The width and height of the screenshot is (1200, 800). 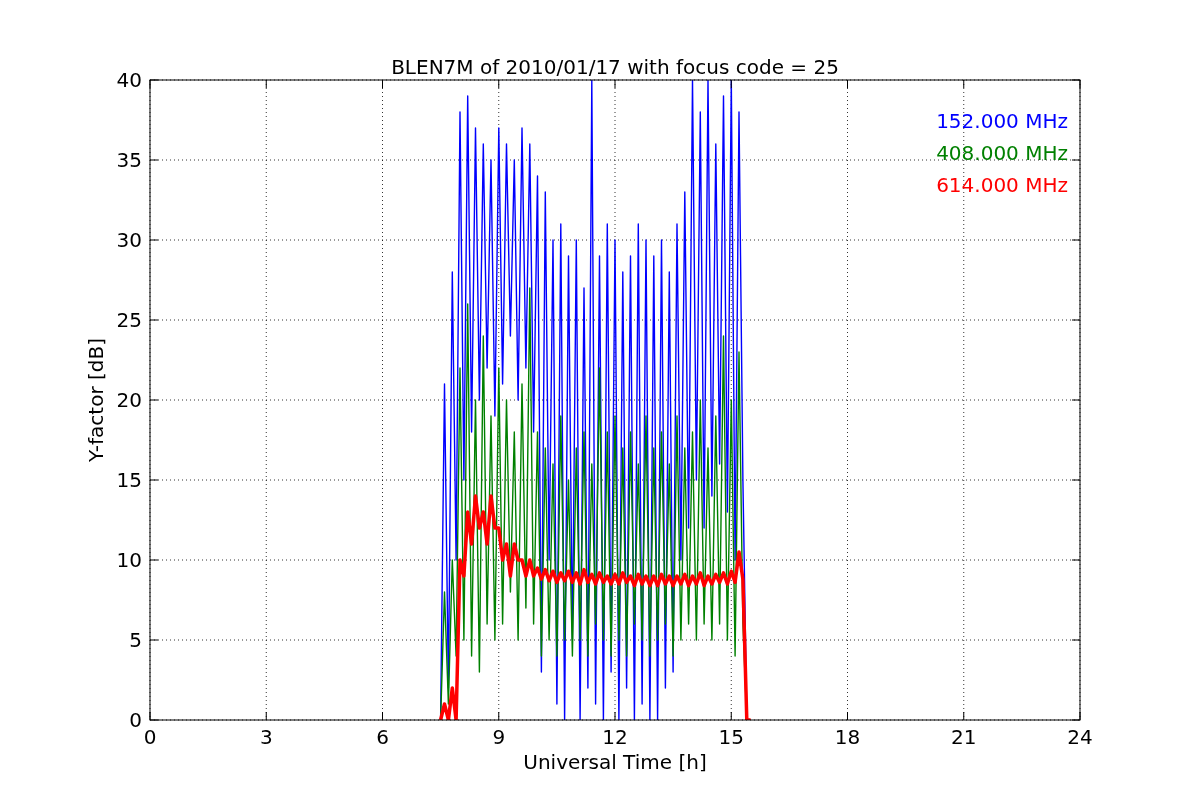 I want to click on legend-label: 614.000 MHz, so click(x=1002, y=185).